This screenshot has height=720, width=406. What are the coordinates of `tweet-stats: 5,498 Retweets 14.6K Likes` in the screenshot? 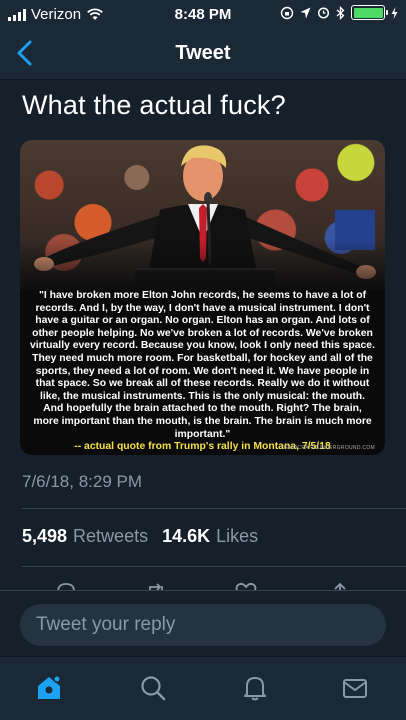 It's located at (144, 536).